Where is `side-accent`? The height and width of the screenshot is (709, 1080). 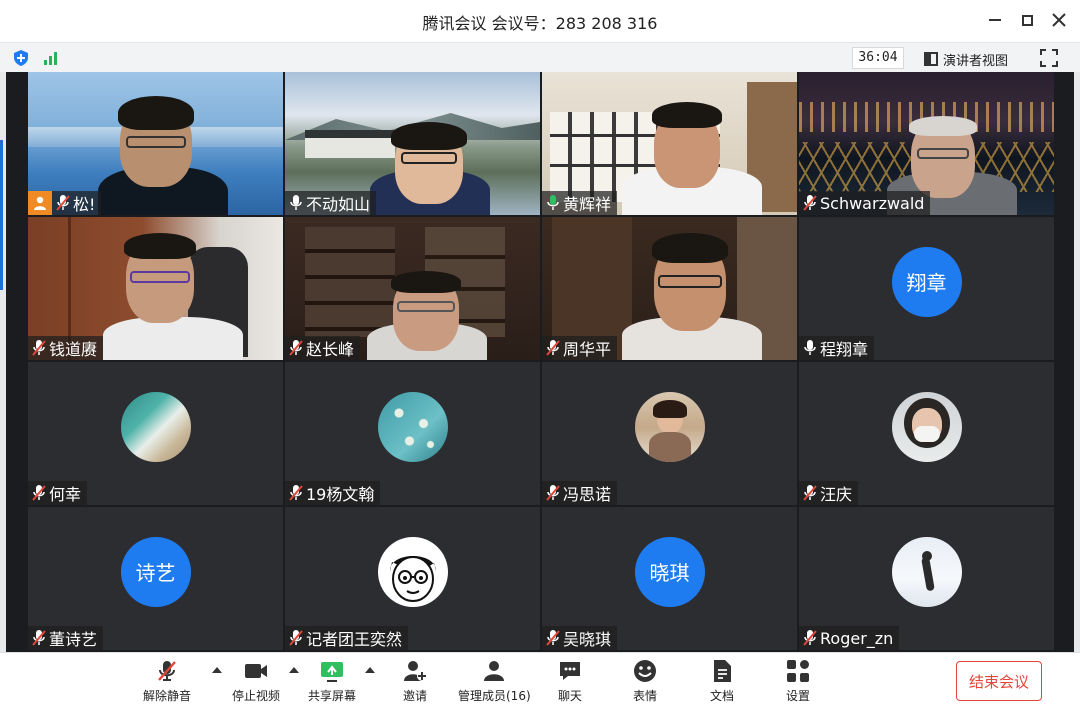
side-accent is located at coordinates (1, 215).